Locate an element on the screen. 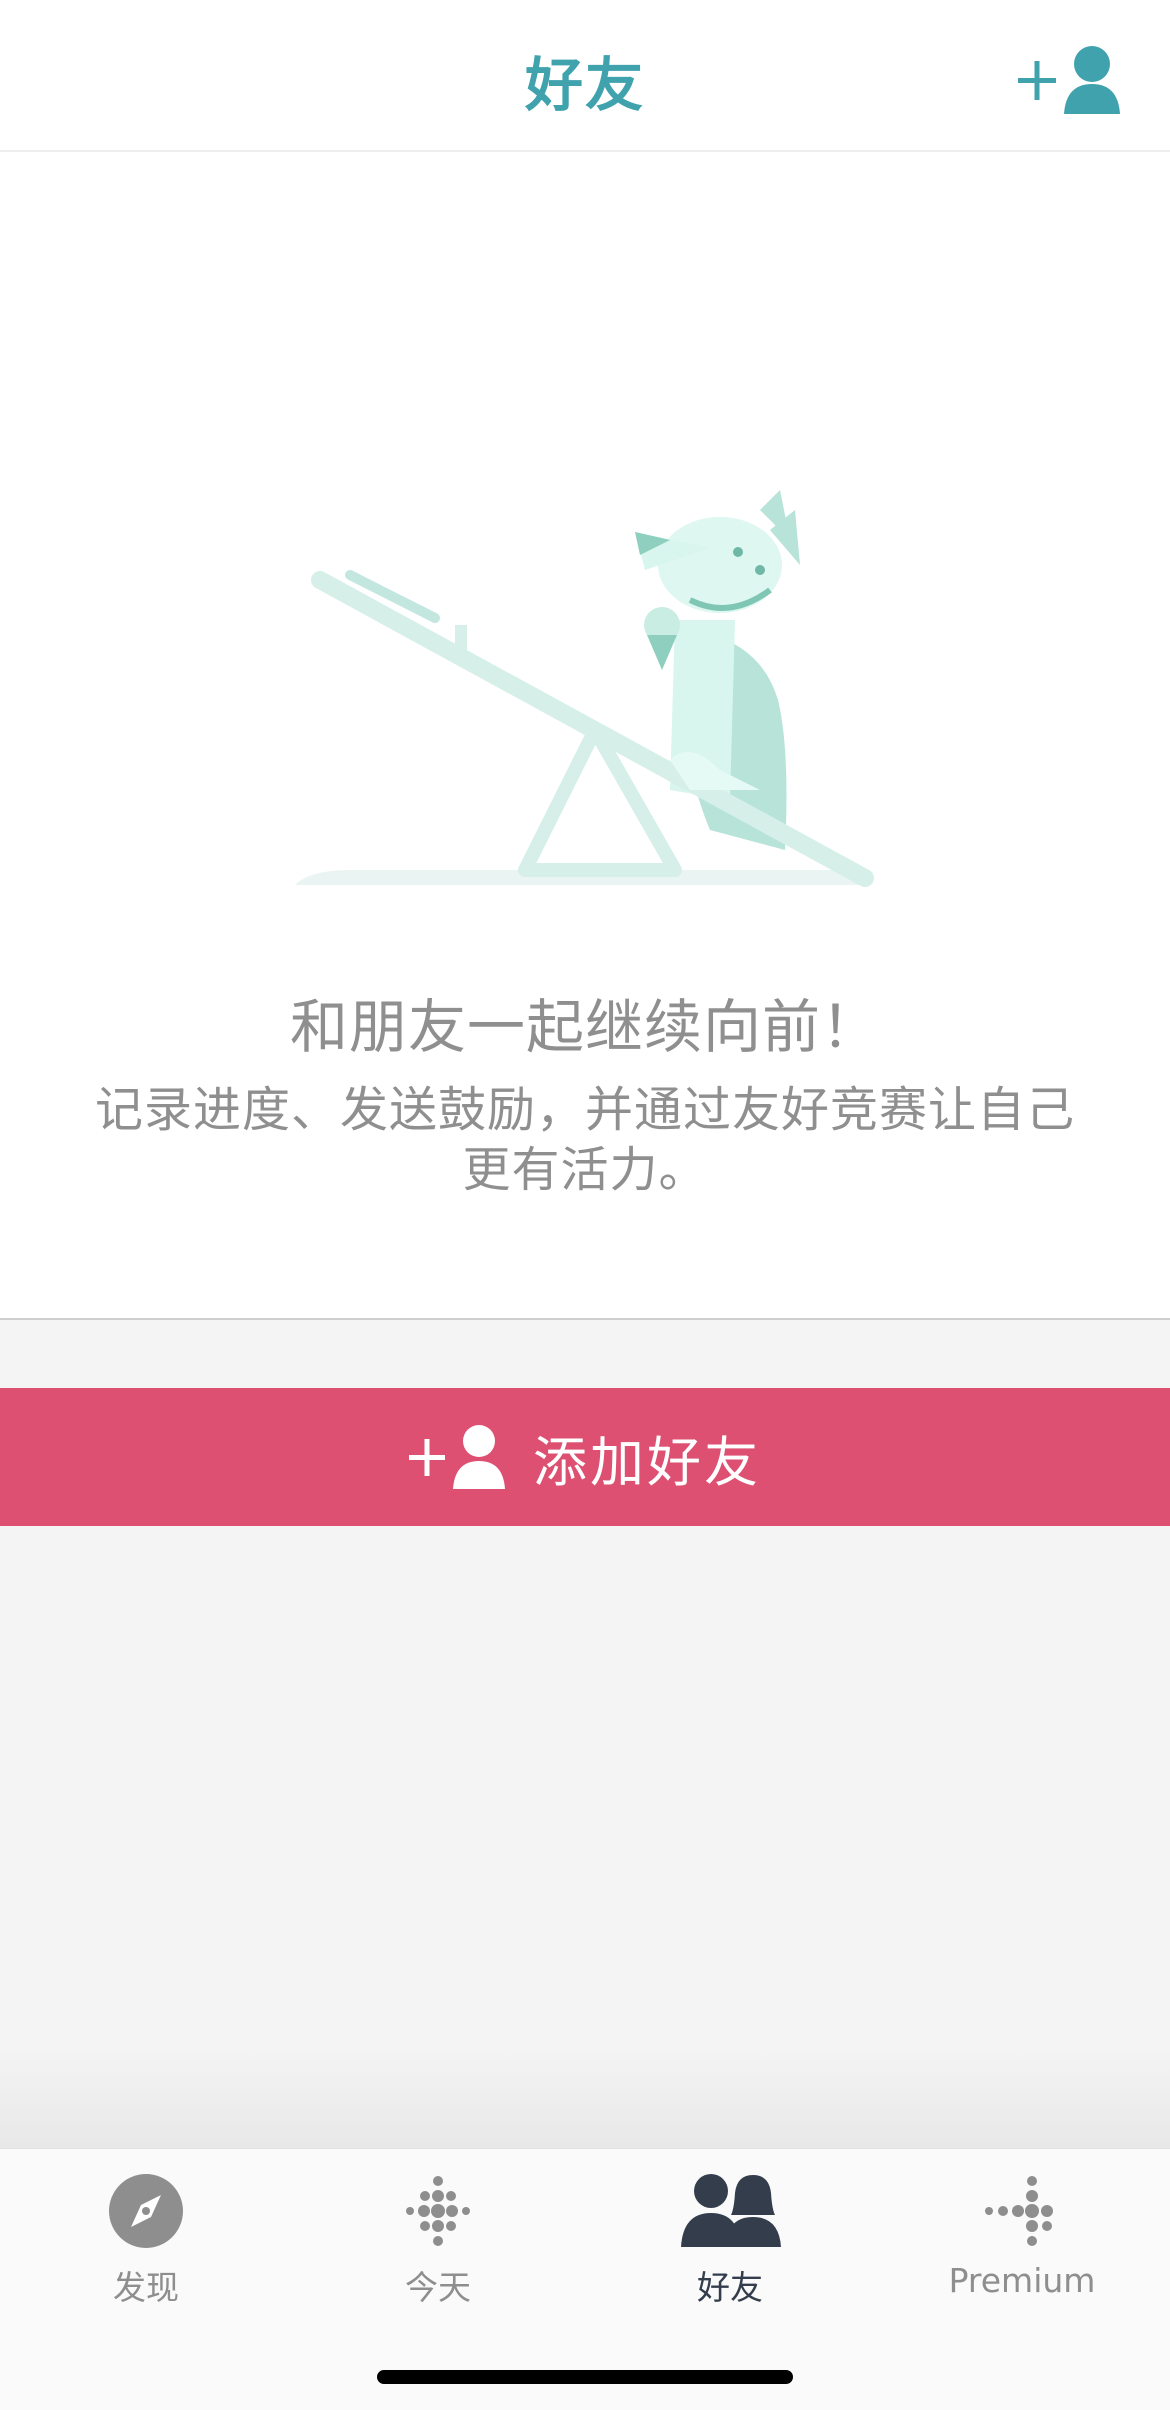  tab-friends: 好友 is located at coordinates (730, 2246).